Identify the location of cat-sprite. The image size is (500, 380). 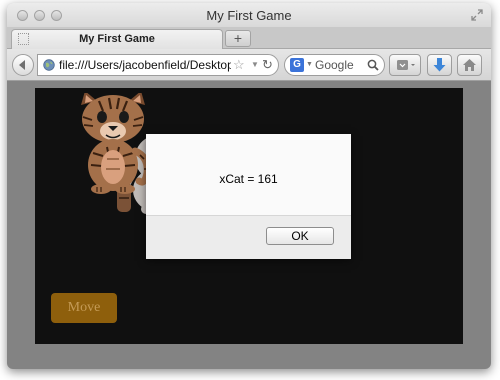
(115, 143).